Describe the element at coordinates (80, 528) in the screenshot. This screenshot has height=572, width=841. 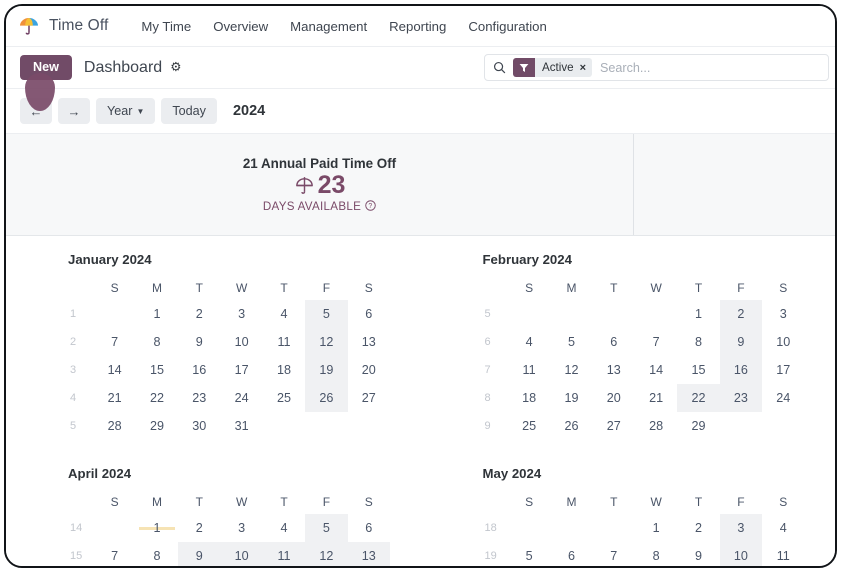
I see `week-number: 14` at that location.